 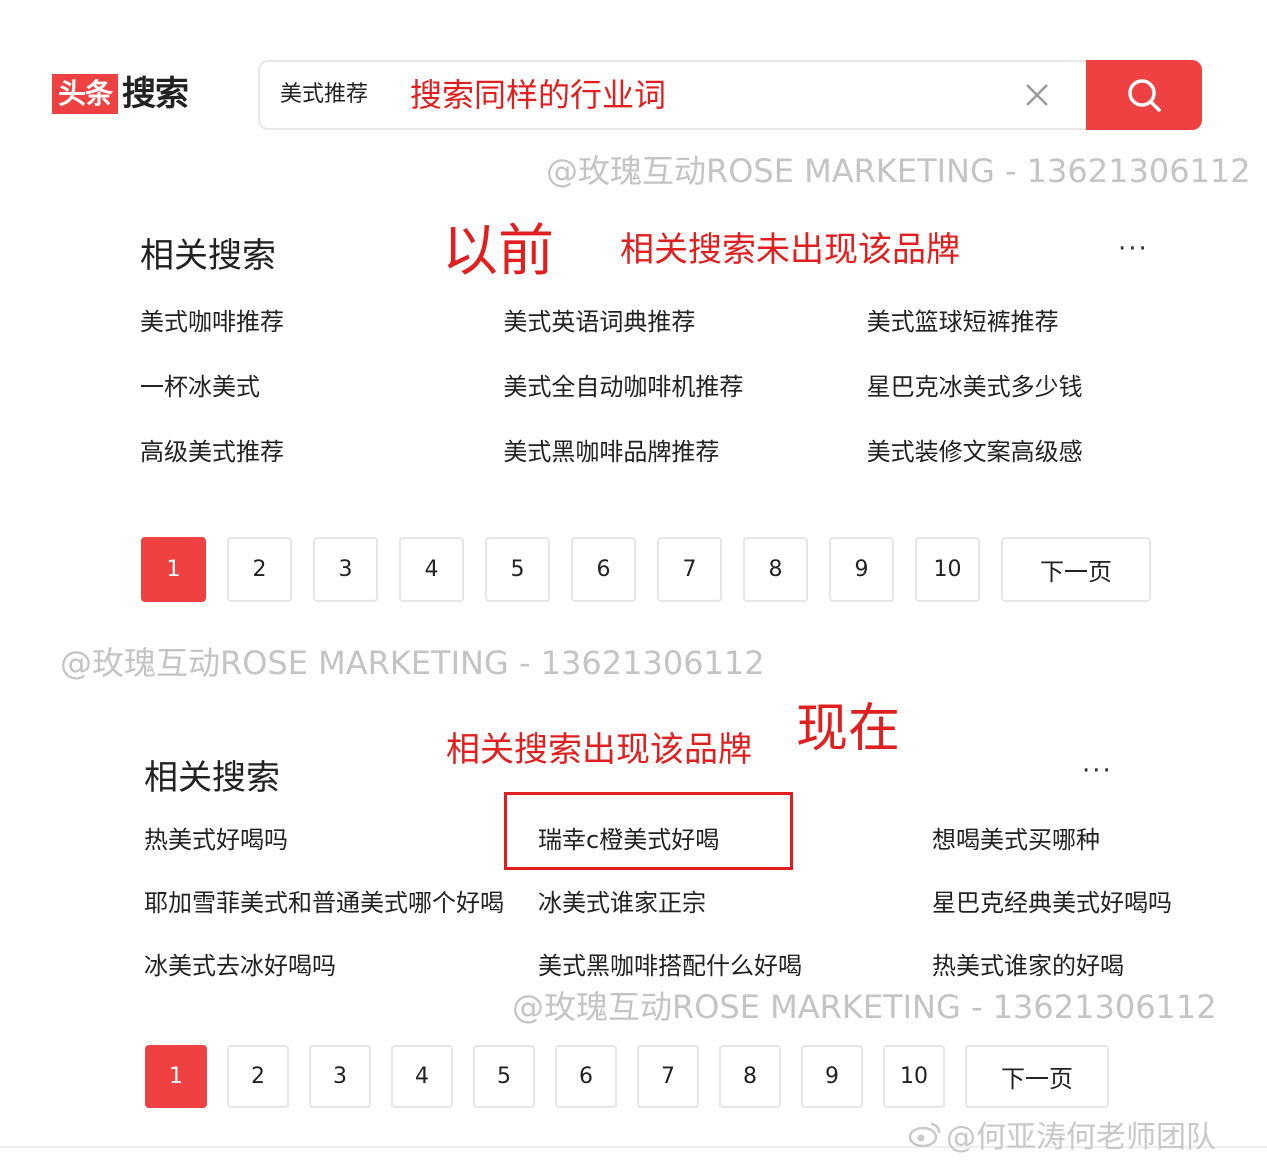 I want to click on related-search-title-after: 相关搜索, so click(x=212, y=778).